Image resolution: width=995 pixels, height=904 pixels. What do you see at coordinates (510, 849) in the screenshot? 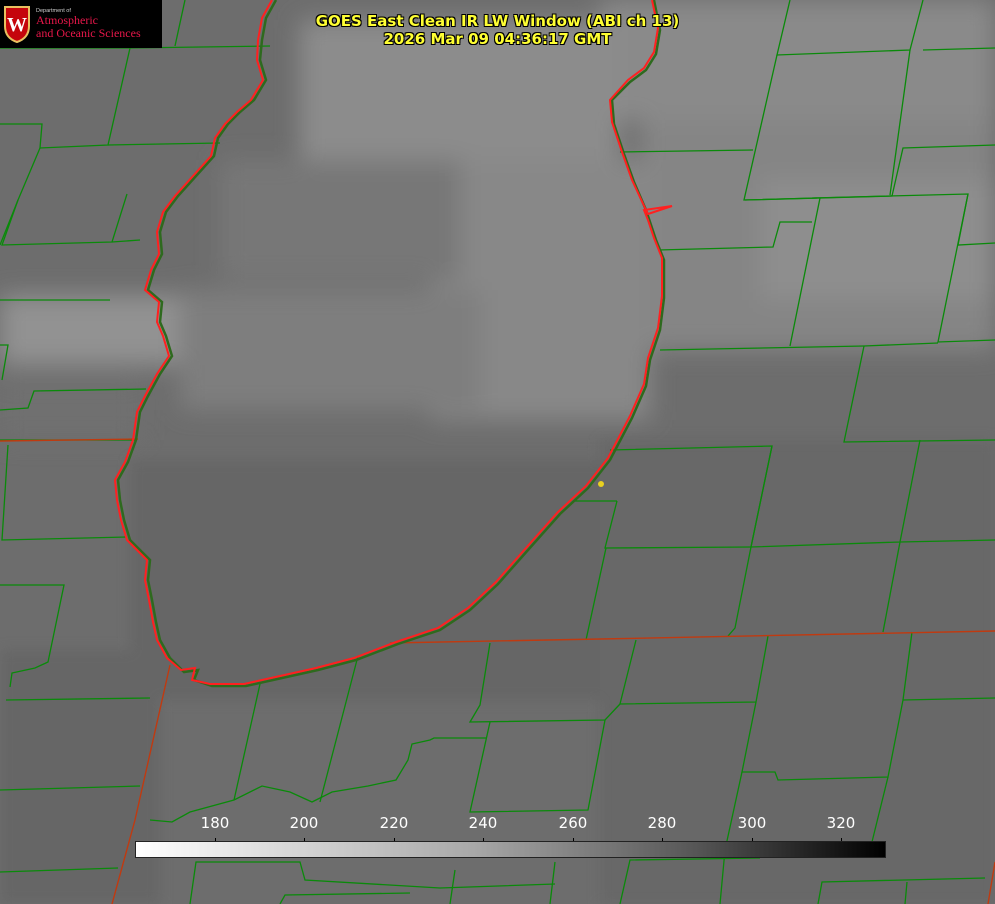
I see `temperature-colorbar` at bounding box center [510, 849].